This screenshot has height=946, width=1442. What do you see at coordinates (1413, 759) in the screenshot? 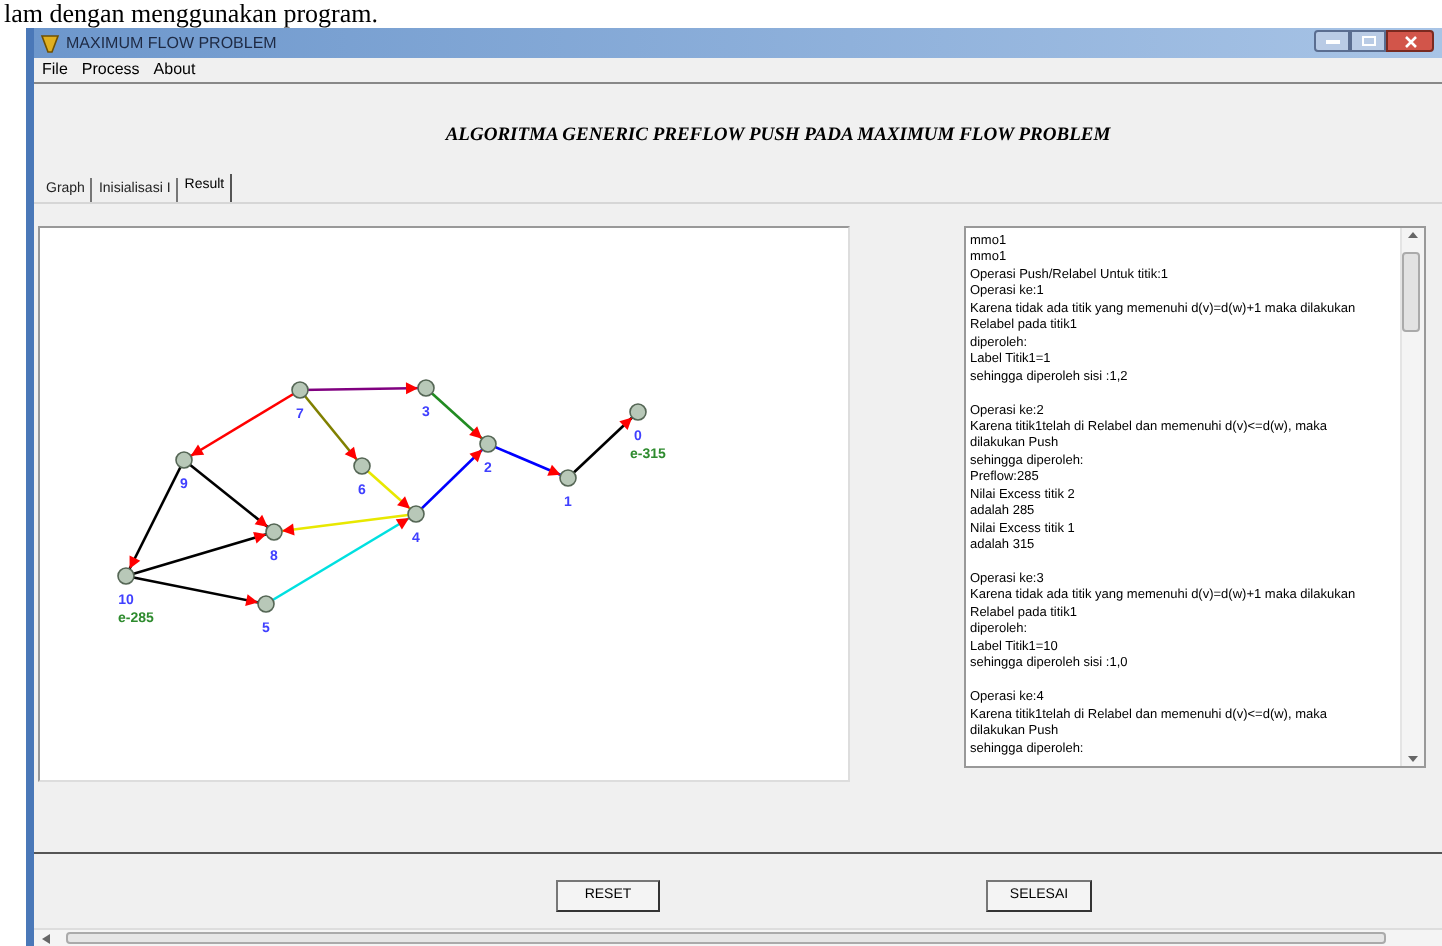
I see `scroll-down-icon` at bounding box center [1413, 759].